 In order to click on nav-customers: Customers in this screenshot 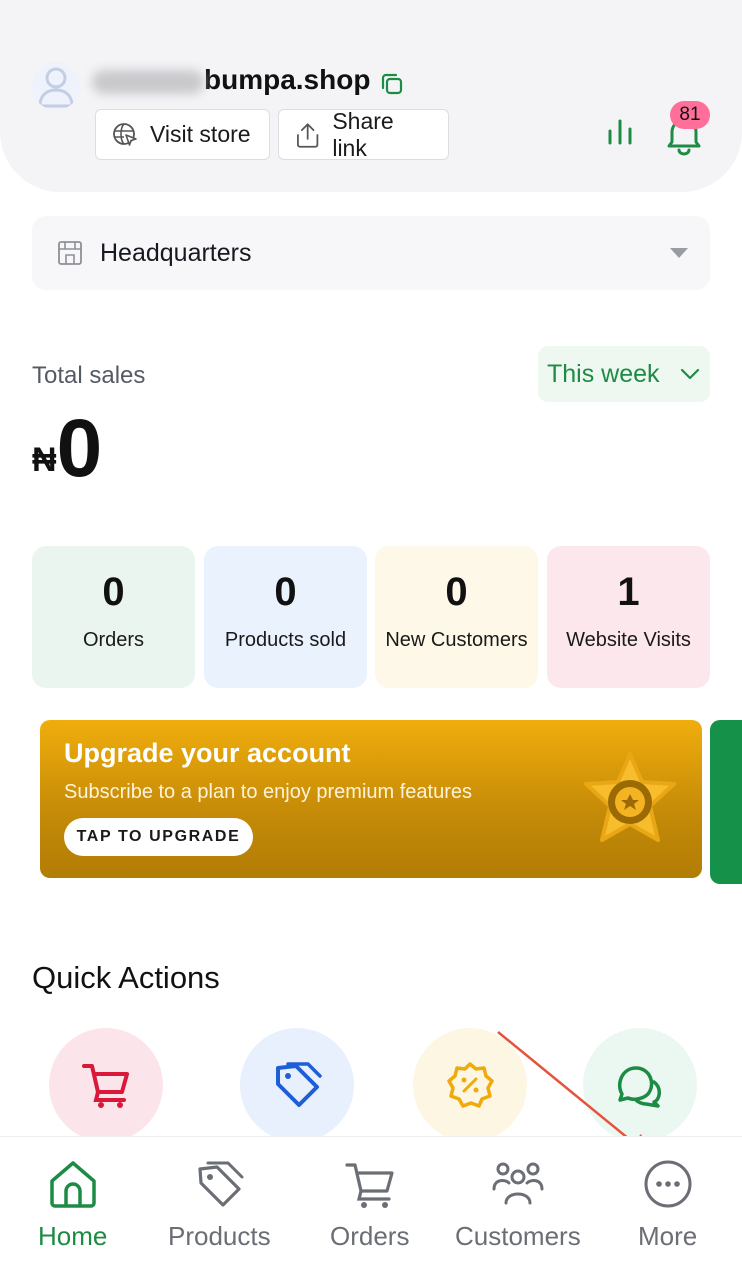, I will do `click(518, 1211)`.